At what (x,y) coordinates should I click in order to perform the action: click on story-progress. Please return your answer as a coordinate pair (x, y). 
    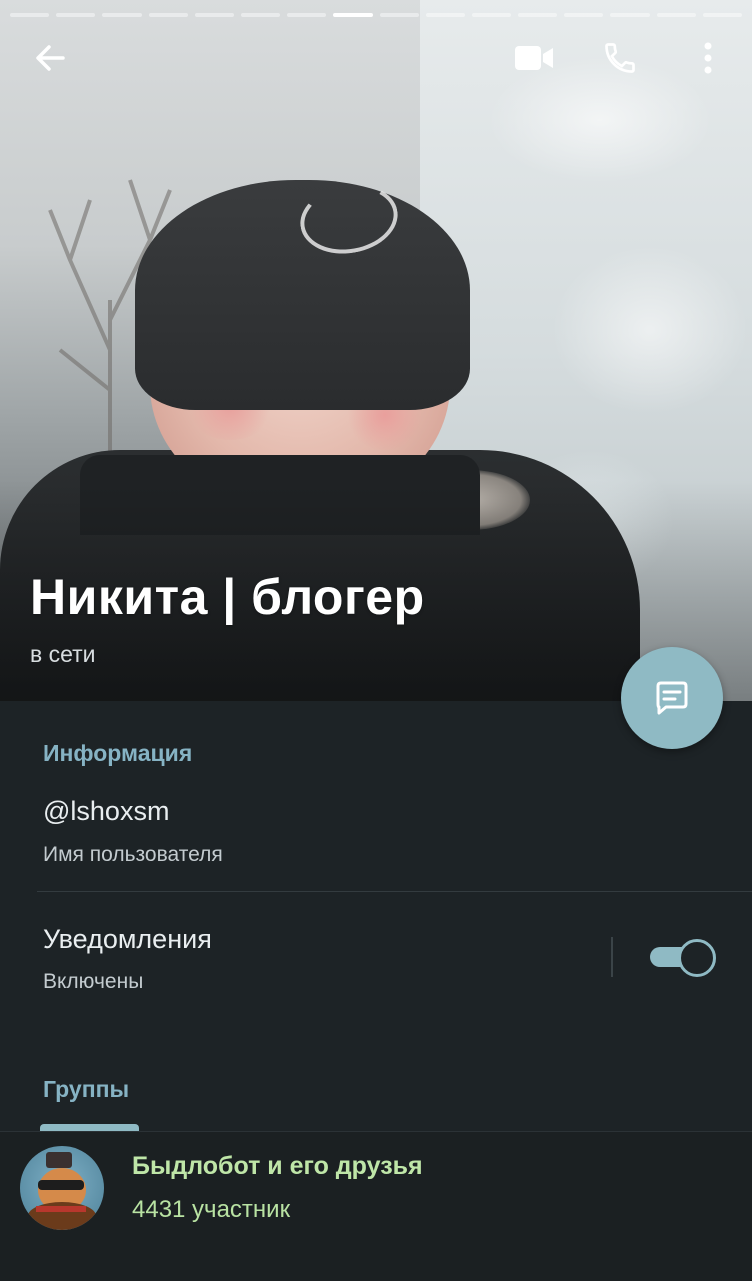
    Looking at the image, I should click on (376, 15).